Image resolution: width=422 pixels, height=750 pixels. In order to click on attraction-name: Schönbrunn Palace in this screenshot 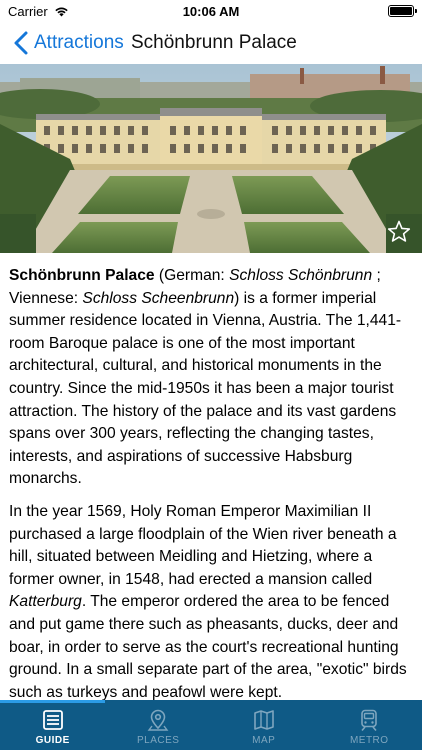, I will do `click(82, 275)`.